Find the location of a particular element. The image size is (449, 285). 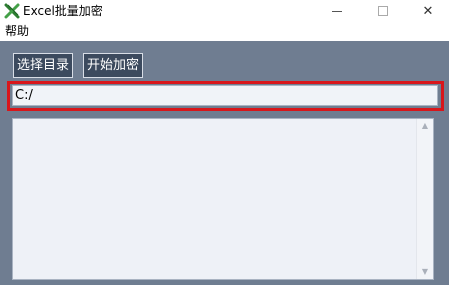

menu-item-help: 帮助 is located at coordinates (17, 31).